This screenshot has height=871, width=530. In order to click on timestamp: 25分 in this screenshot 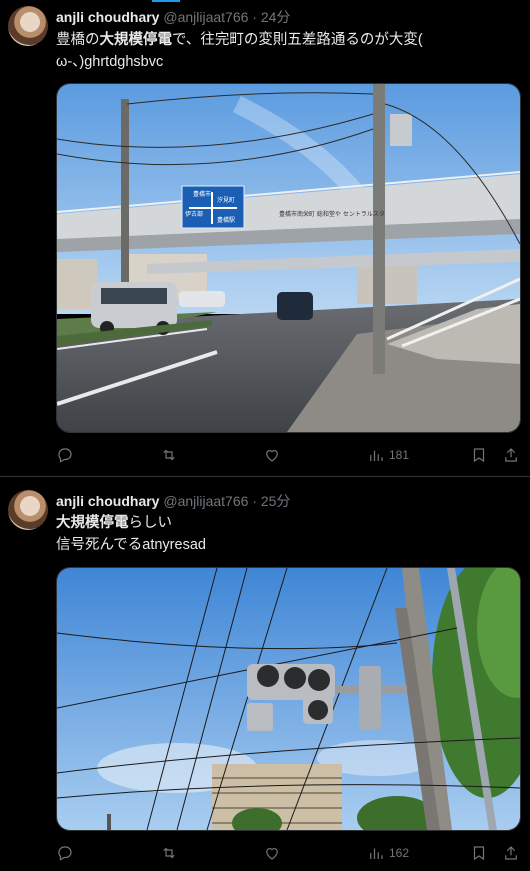, I will do `click(276, 501)`.